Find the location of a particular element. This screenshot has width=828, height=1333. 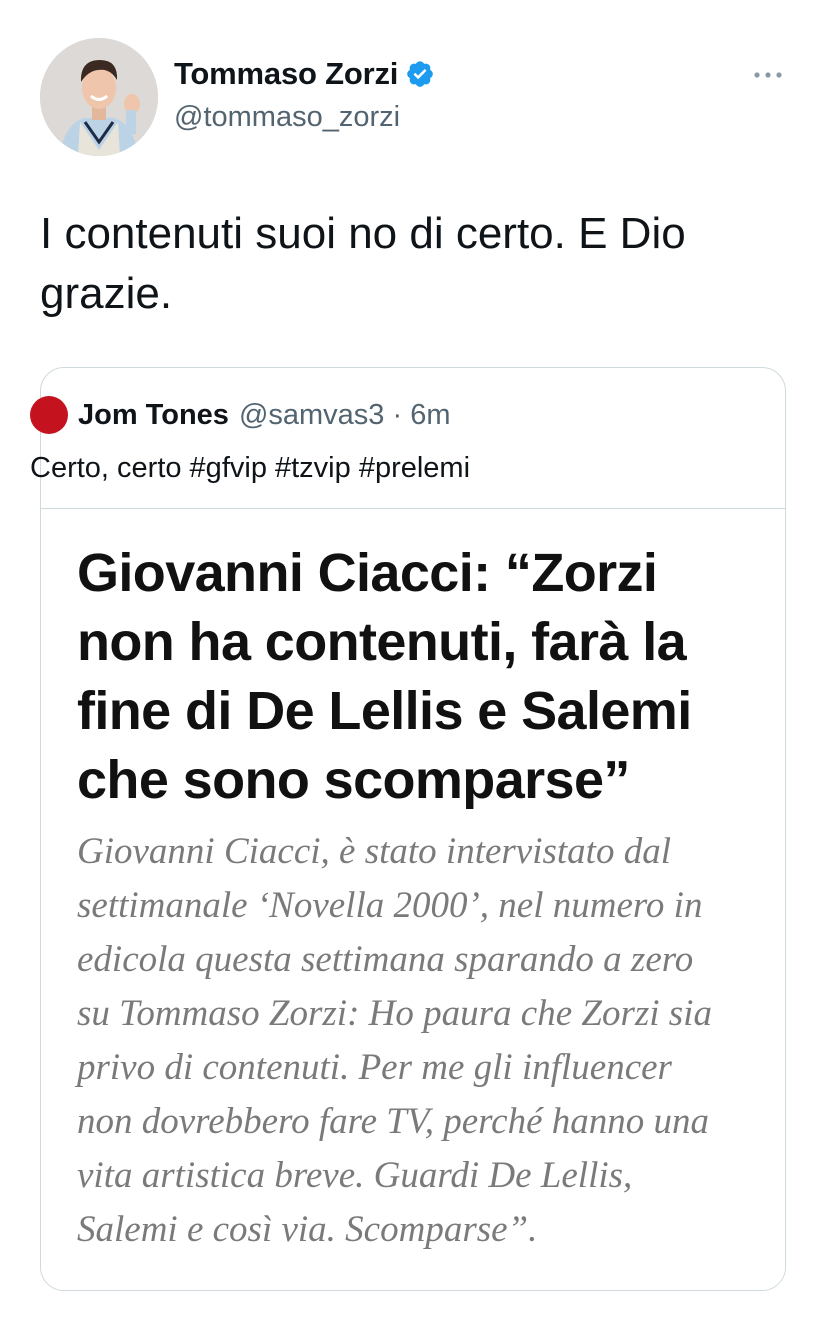

verified-badge-icon is located at coordinates (420, 74).